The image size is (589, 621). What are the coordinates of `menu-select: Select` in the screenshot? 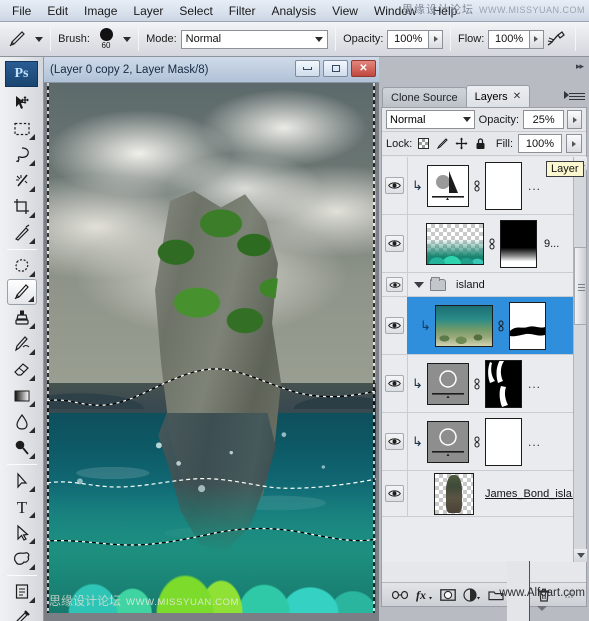 It's located at (195, 11).